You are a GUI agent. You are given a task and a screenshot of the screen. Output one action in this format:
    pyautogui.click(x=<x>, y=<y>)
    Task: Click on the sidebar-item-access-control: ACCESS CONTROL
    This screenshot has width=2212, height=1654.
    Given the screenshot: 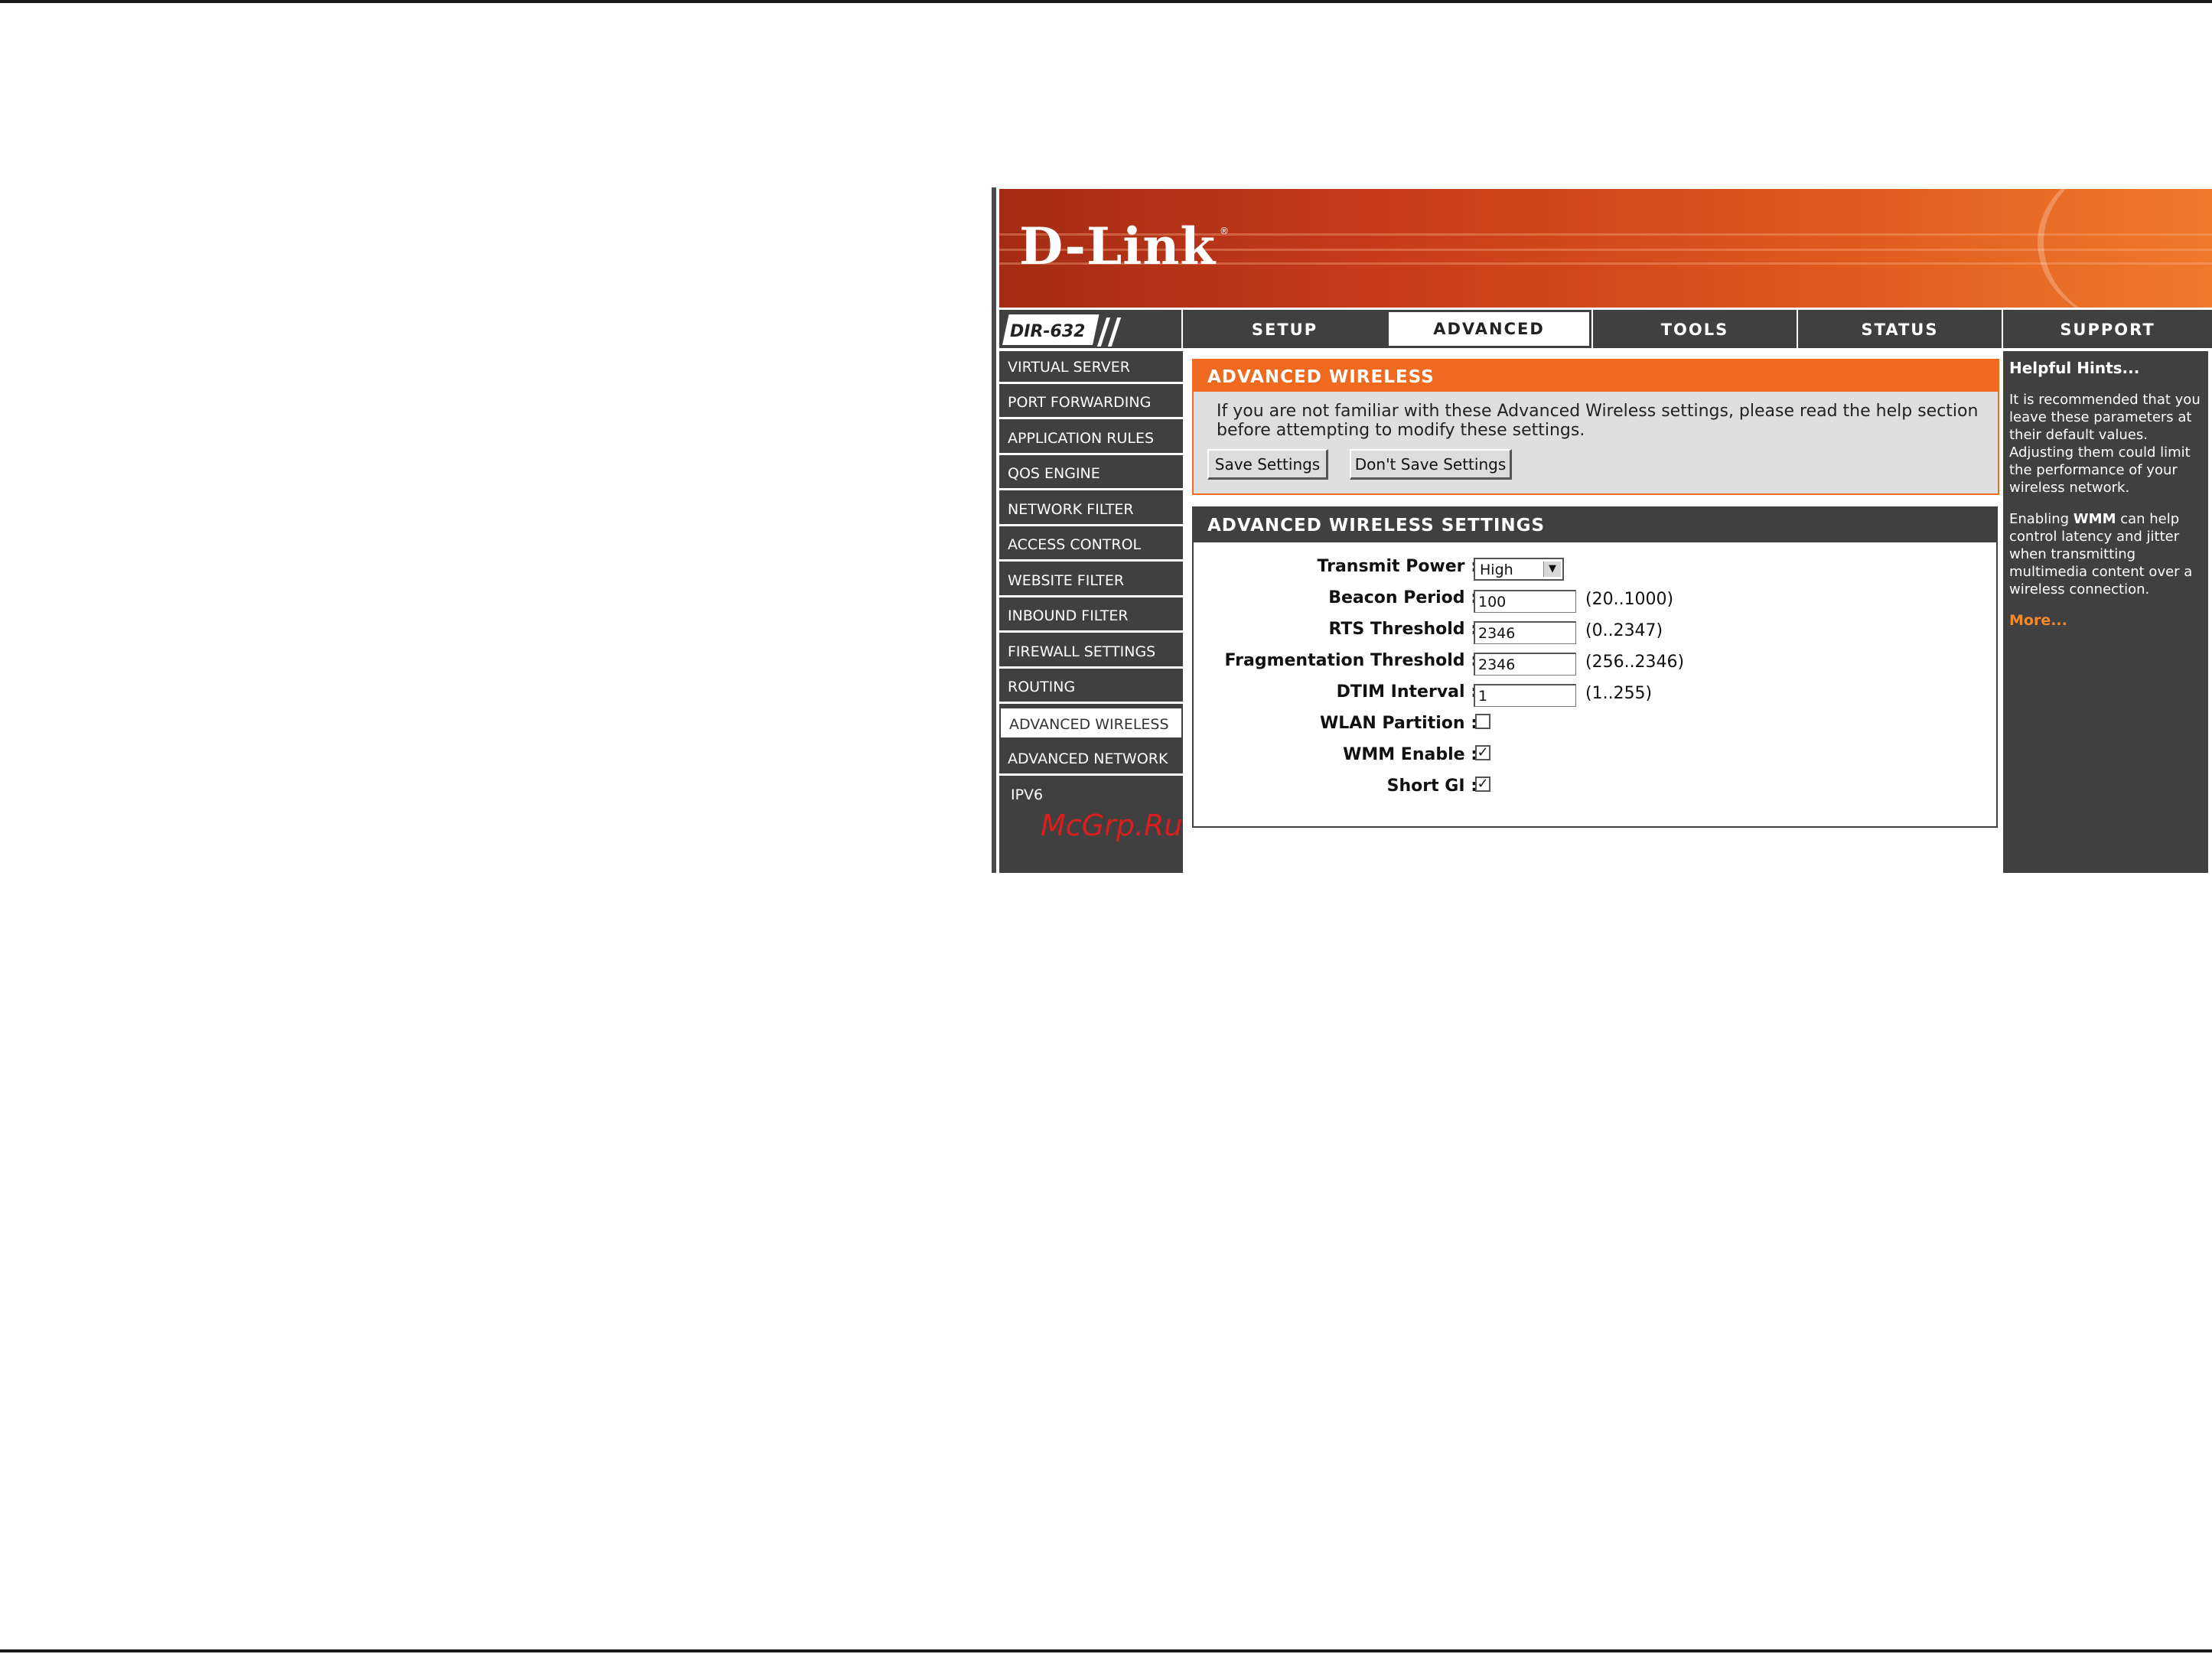 What is the action you would take?
    pyautogui.click(x=1091, y=545)
    